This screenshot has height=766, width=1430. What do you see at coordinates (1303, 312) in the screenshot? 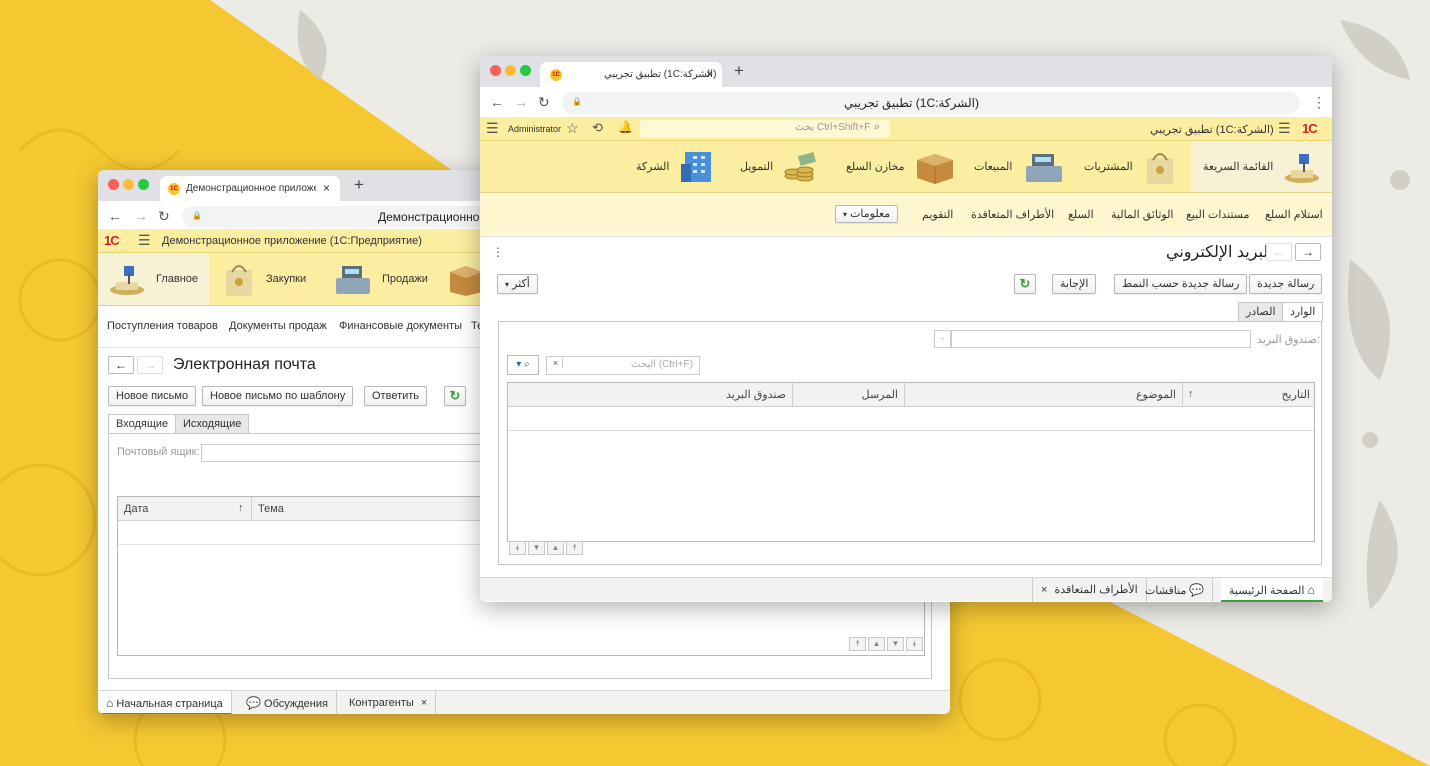
I see `tab-incoming: الوارد` at bounding box center [1303, 312].